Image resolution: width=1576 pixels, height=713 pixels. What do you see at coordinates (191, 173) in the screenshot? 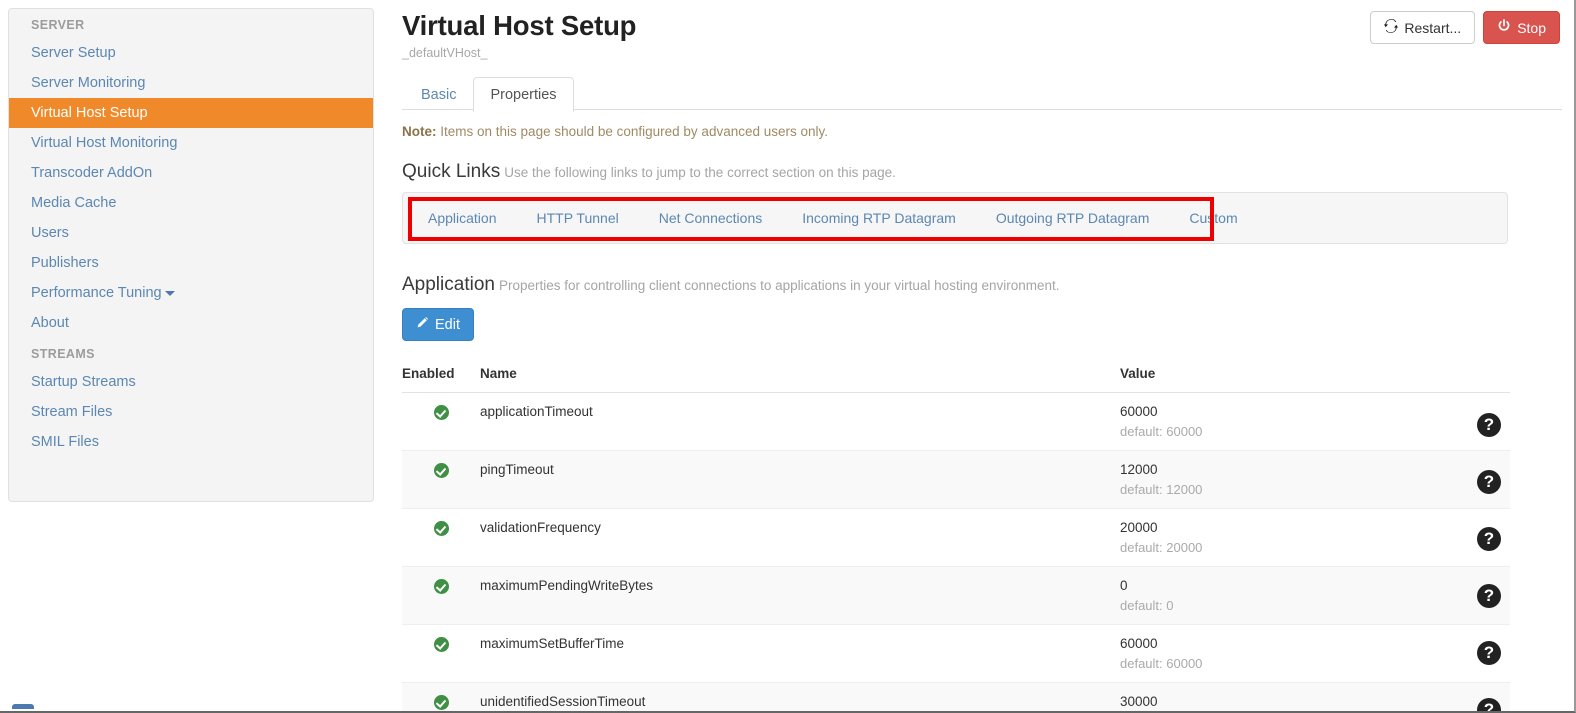
I see `sidebar-item-transcoder-addon: Transcoder AddOn` at bounding box center [191, 173].